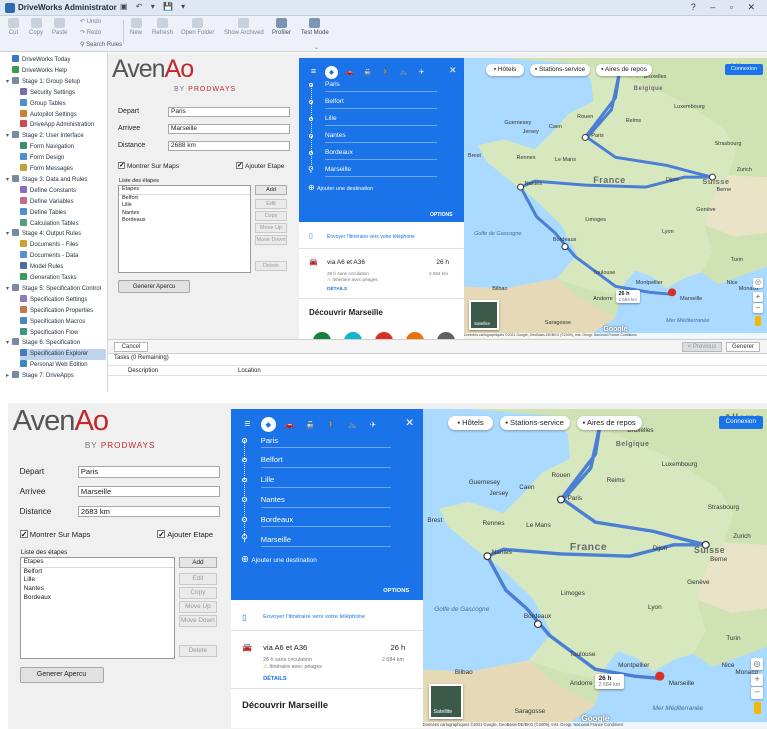  Describe the element at coordinates (56, 234) in the screenshot. I see `tree-item: ▾ Stage 4: Output Rules` at that location.